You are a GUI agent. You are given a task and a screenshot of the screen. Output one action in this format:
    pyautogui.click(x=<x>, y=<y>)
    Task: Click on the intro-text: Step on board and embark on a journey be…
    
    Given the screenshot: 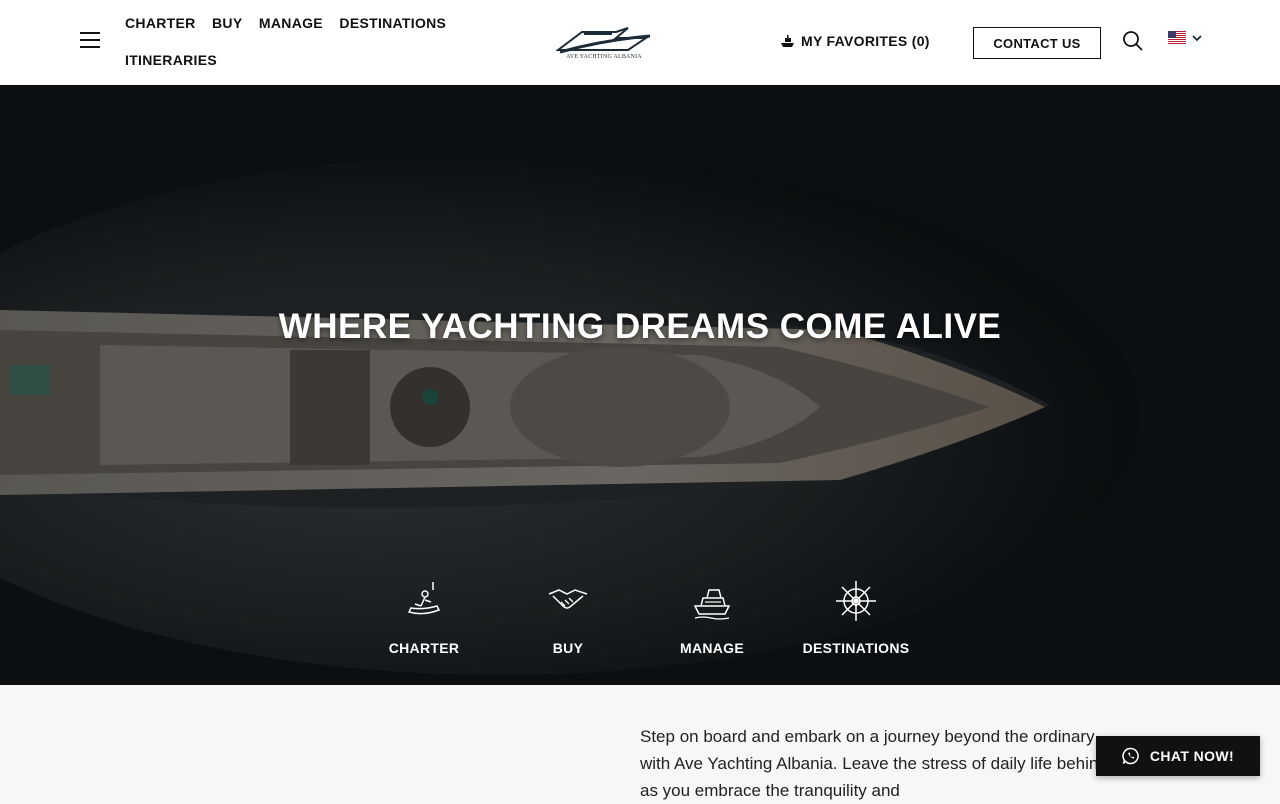 What is the action you would take?
    pyautogui.click(x=874, y=763)
    